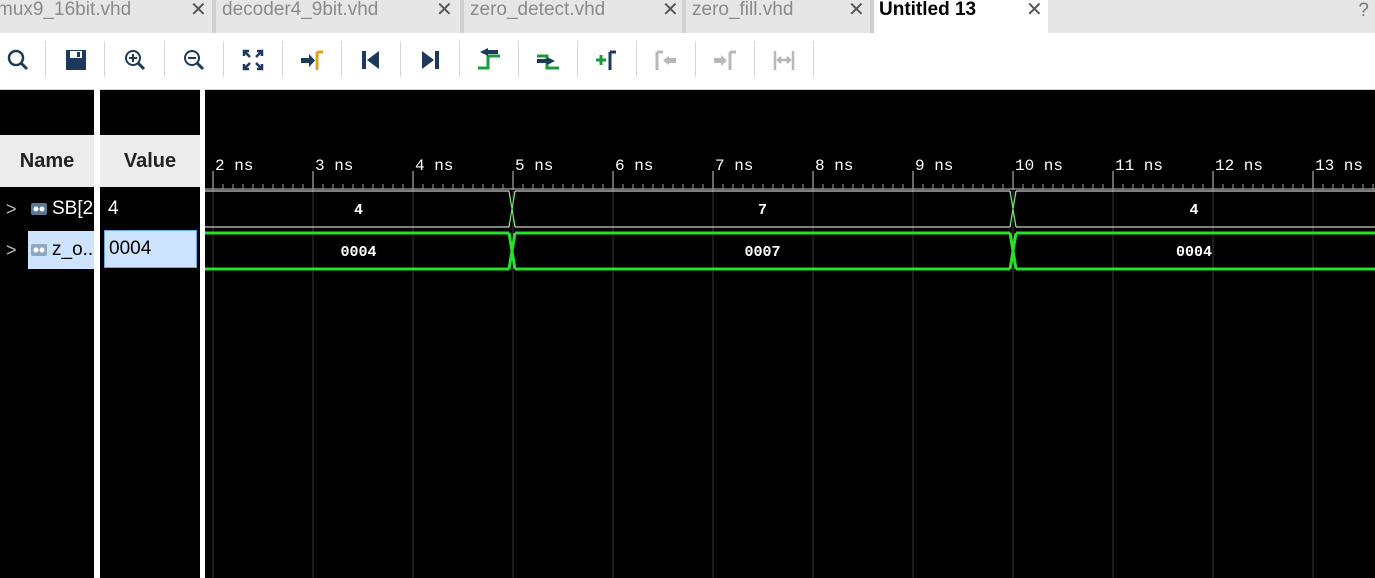  What do you see at coordinates (371, 60) in the screenshot?
I see `go-to-time-zero-icon` at bounding box center [371, 60].